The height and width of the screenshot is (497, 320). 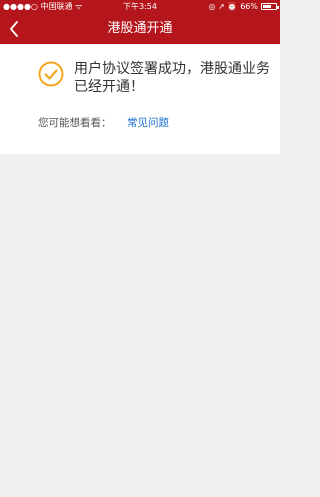 What do you see at coordinates (223, 6) in the screenshot?
I see `status-icons: ◎ ↗ ⏰` at bounding box center [223, 6].